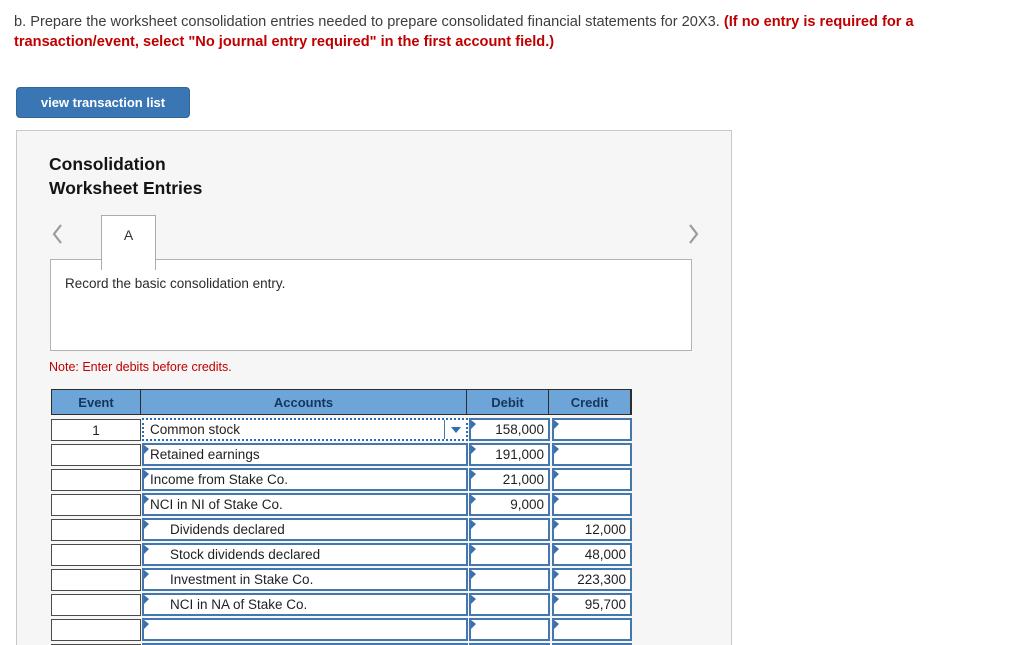 The height and width of the screenshot is (645, 1024). What do you see at coordinates (305, 479) in the screenshot?
I see `account-select: Income from Stake Co.` at bounding box center [305, 479].